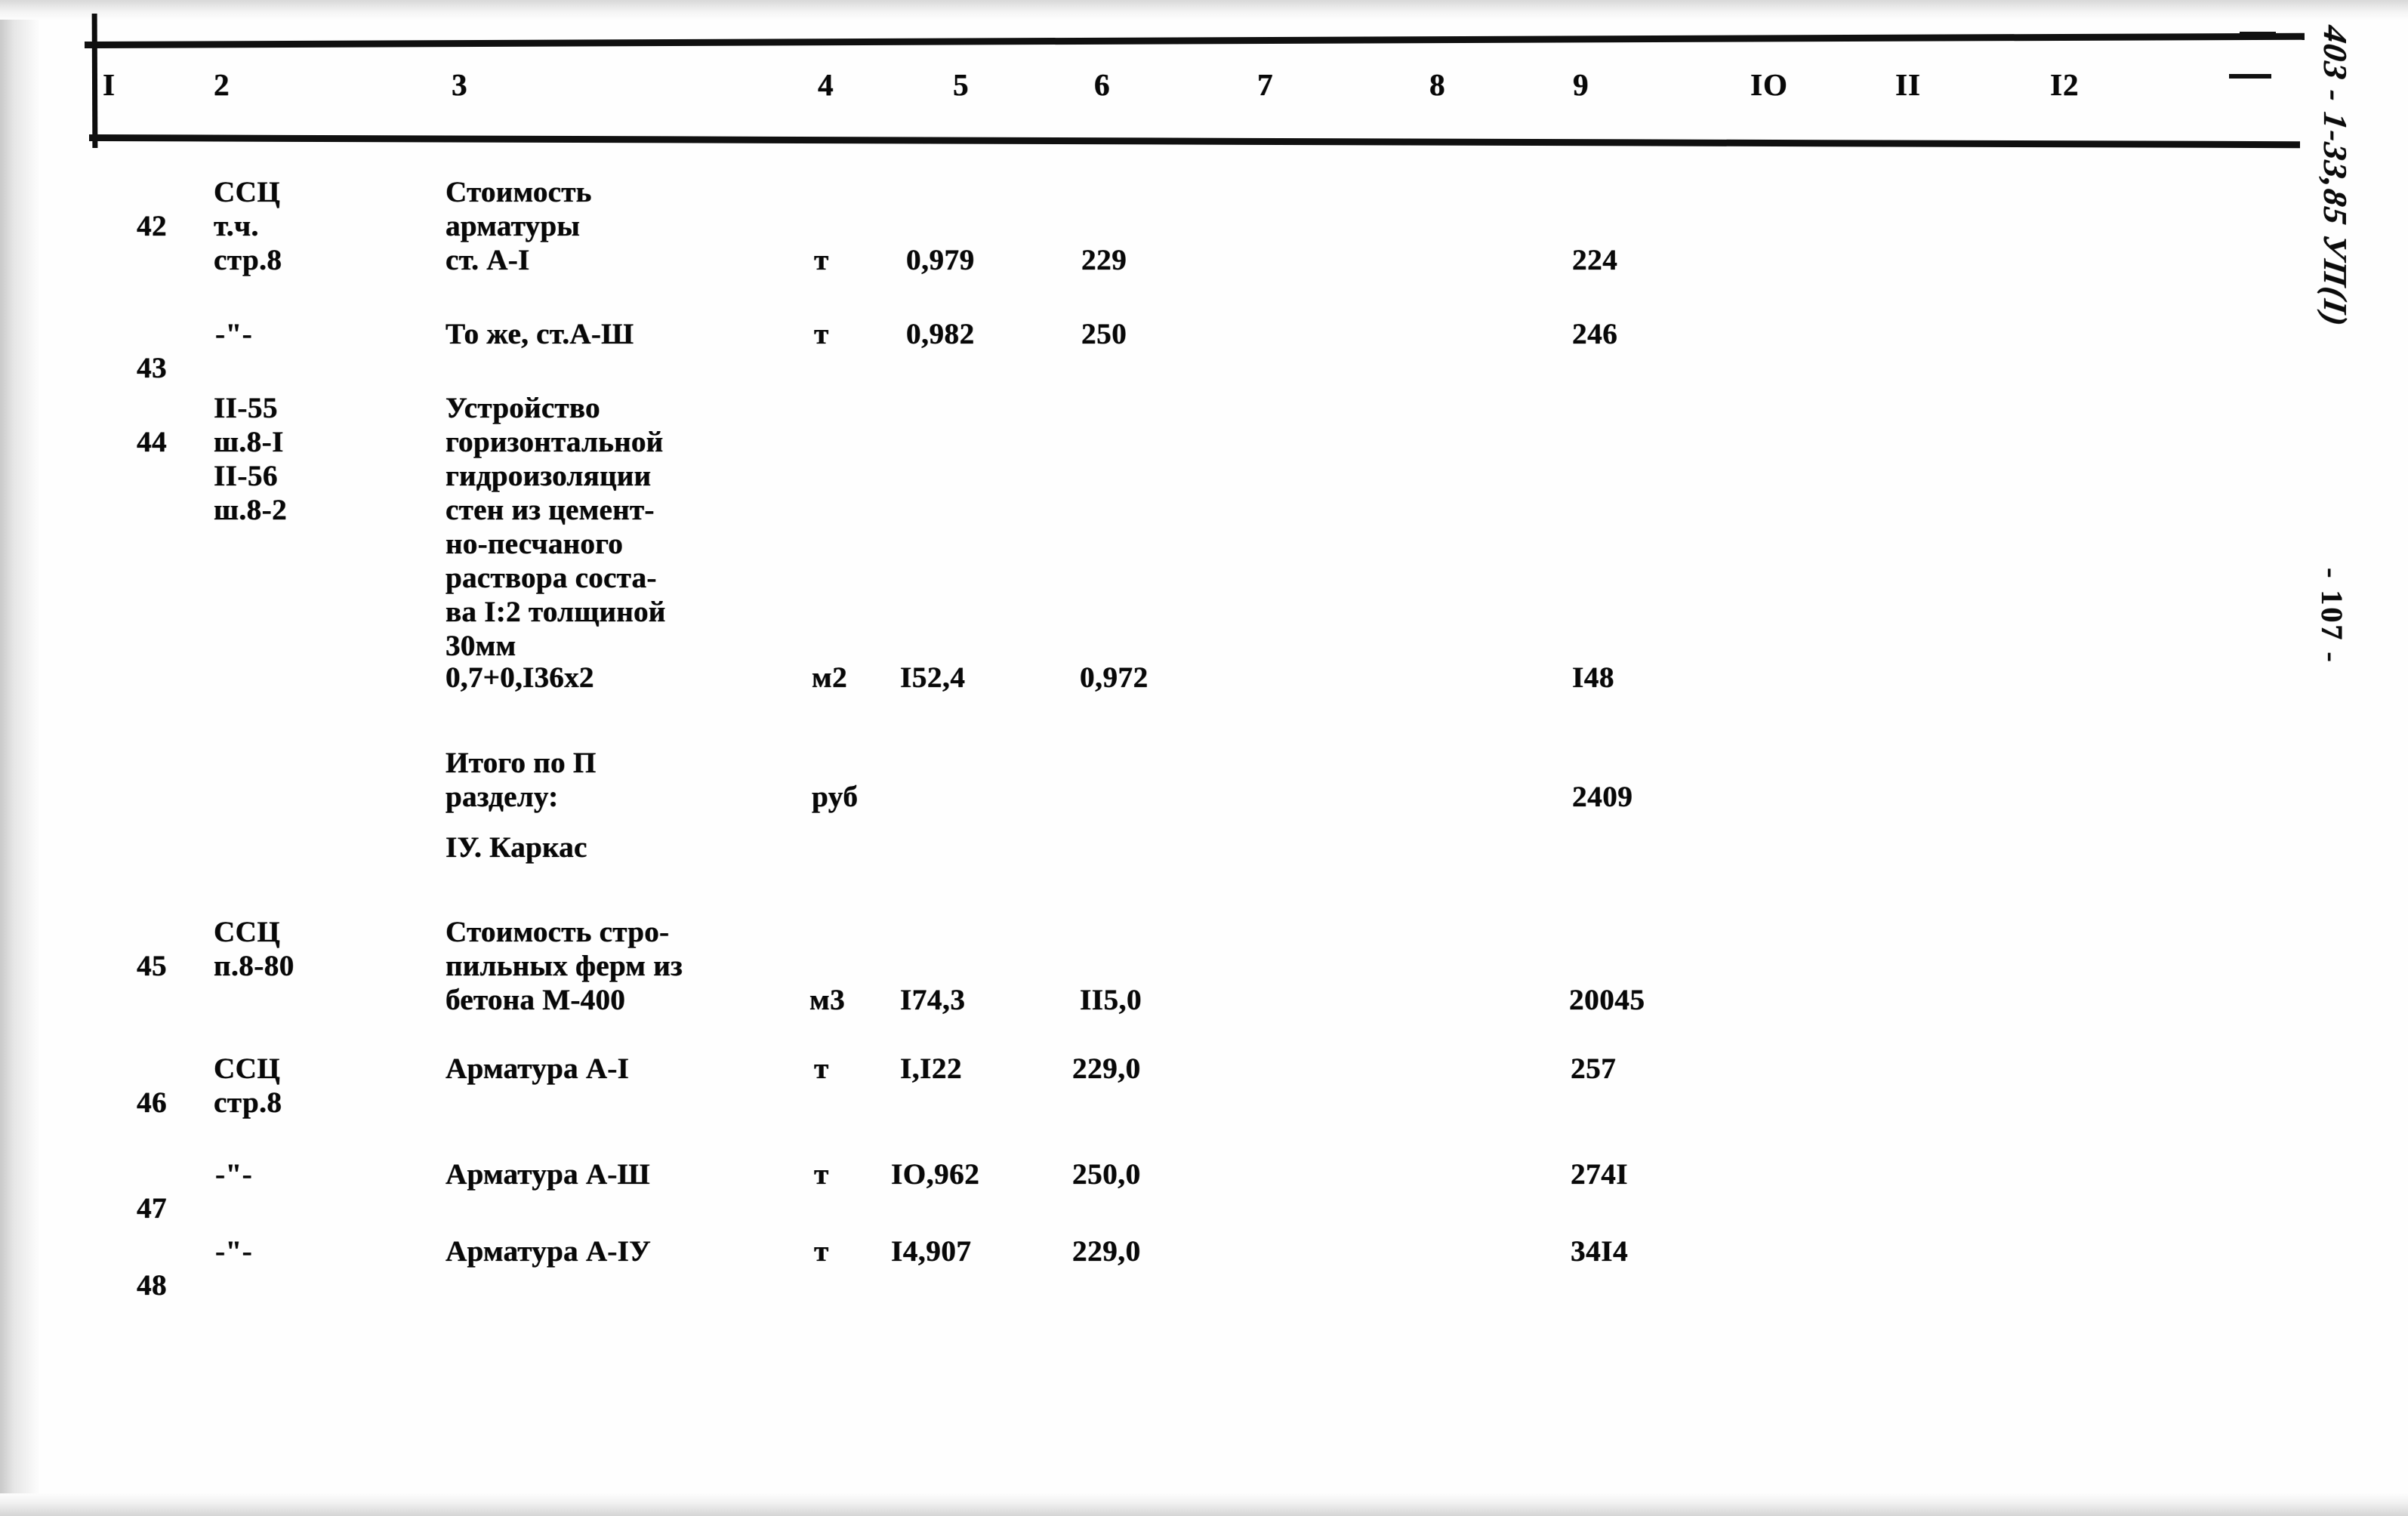  What do you see at coordinates (136, 1285) in the screenshot?
I see `table-row: 48` at bounding box center [136, 1285].